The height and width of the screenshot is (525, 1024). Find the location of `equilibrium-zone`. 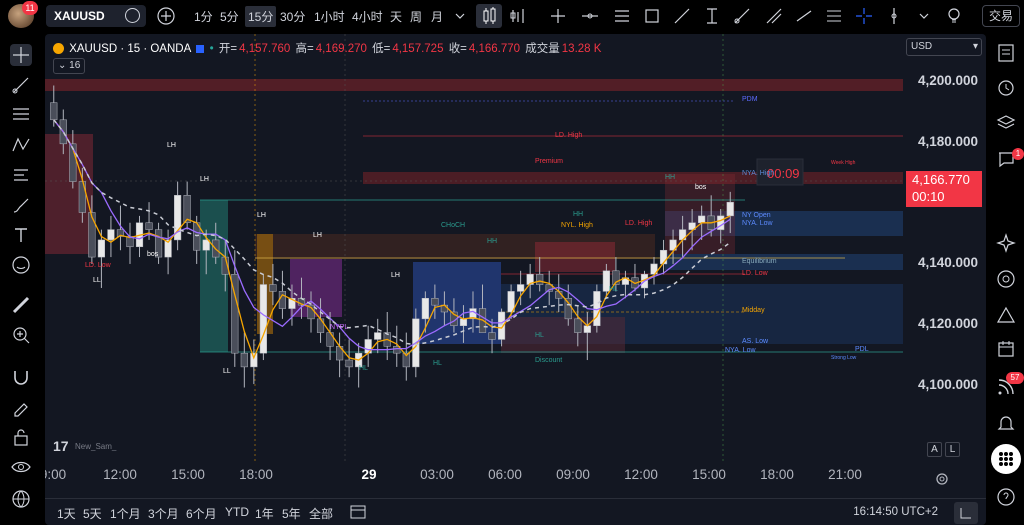

equilibrium-zone is located at coordinates (784, 262).